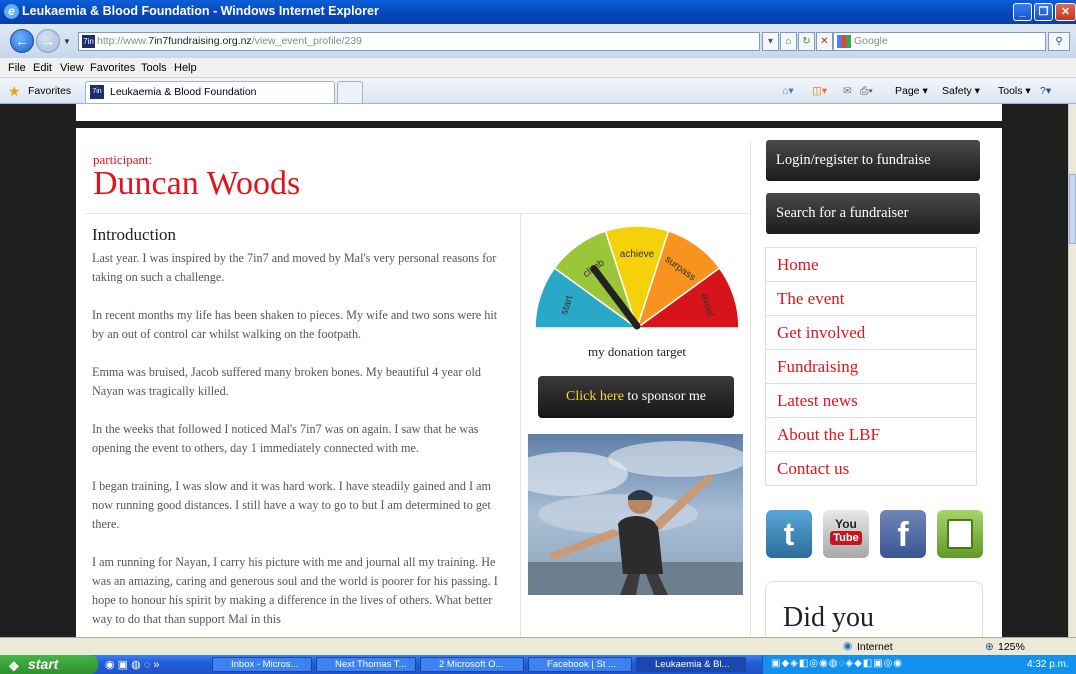 This screenshot has width=1076, height=674. What do you see at coordinates (837, 663) in the screenshot?
I see `tray-icons: ▣◆◈◧◎◉◍◌◈◆◧▣◎◉` at bounding box center [837, 663].